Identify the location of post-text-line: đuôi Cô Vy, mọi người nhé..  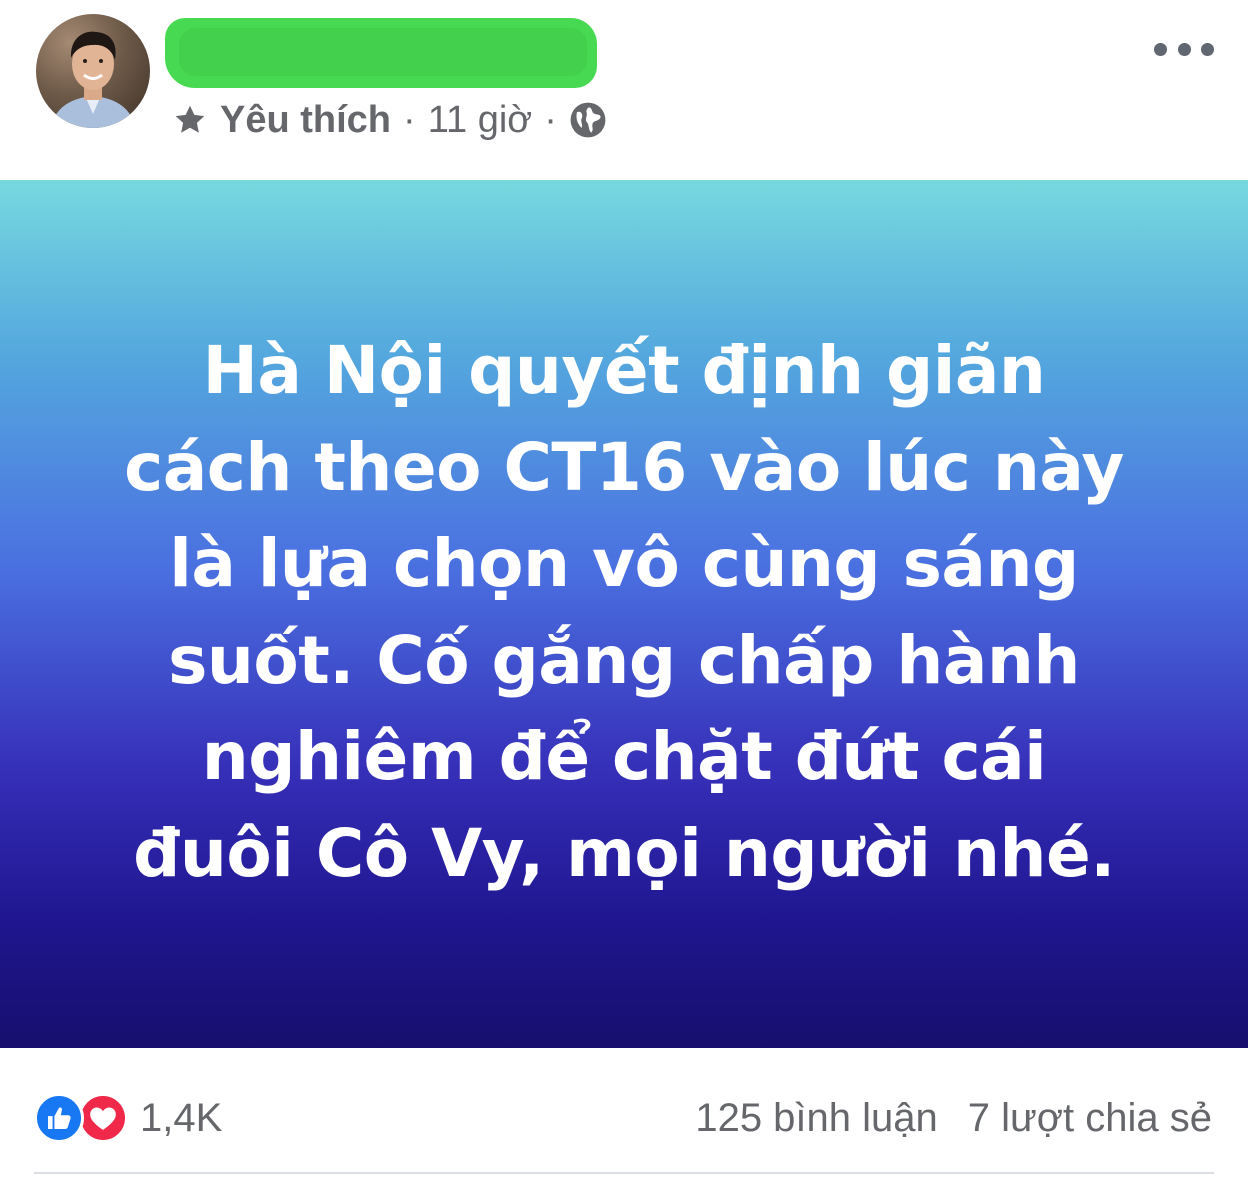
(624, 853).